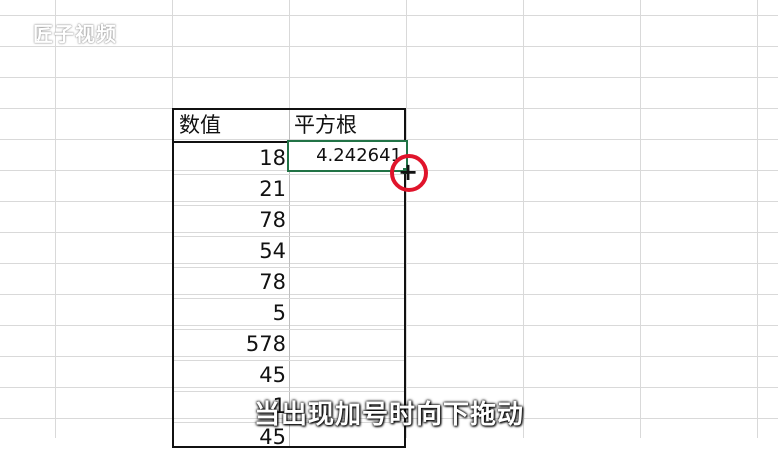 The width and height of the screenshot is (778, 453). Describe the element at coordinates (230, 251) in the screenshot. I see `table-cell-value: 54` at that location.